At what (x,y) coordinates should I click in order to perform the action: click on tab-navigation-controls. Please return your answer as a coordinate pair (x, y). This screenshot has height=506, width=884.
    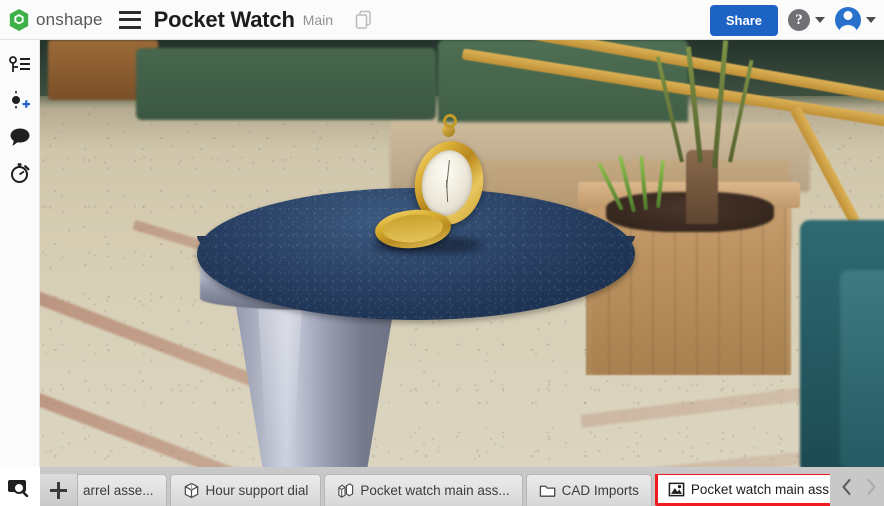
    Looking at the image, I should click on (857, 486).